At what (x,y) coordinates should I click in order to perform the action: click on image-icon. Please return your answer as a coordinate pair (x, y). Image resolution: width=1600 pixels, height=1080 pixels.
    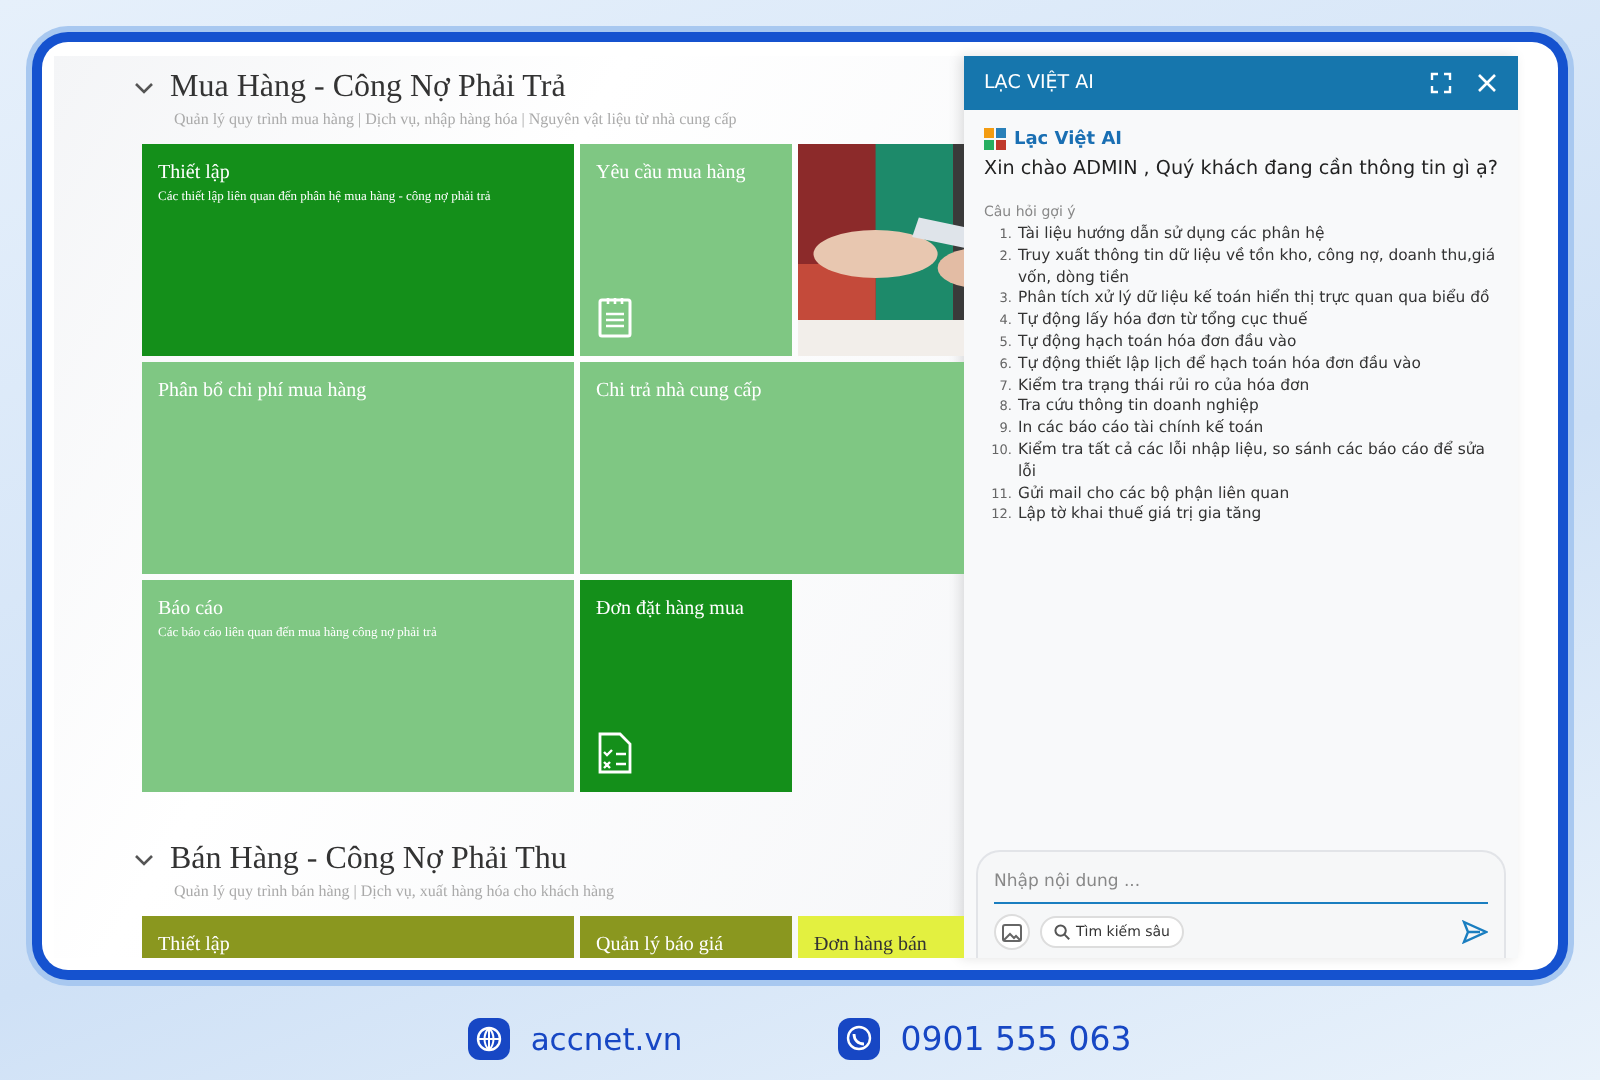
    Looking at the image, I should click on (1012, 932).